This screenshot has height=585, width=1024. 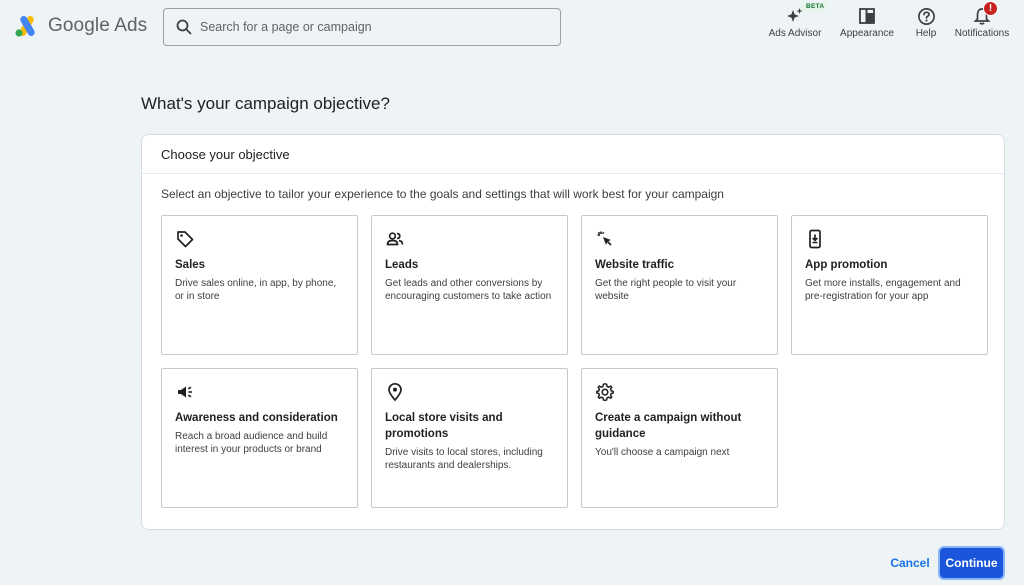 I want to click on card-heading-text: Choose your objective, so click(x=225, y=154).